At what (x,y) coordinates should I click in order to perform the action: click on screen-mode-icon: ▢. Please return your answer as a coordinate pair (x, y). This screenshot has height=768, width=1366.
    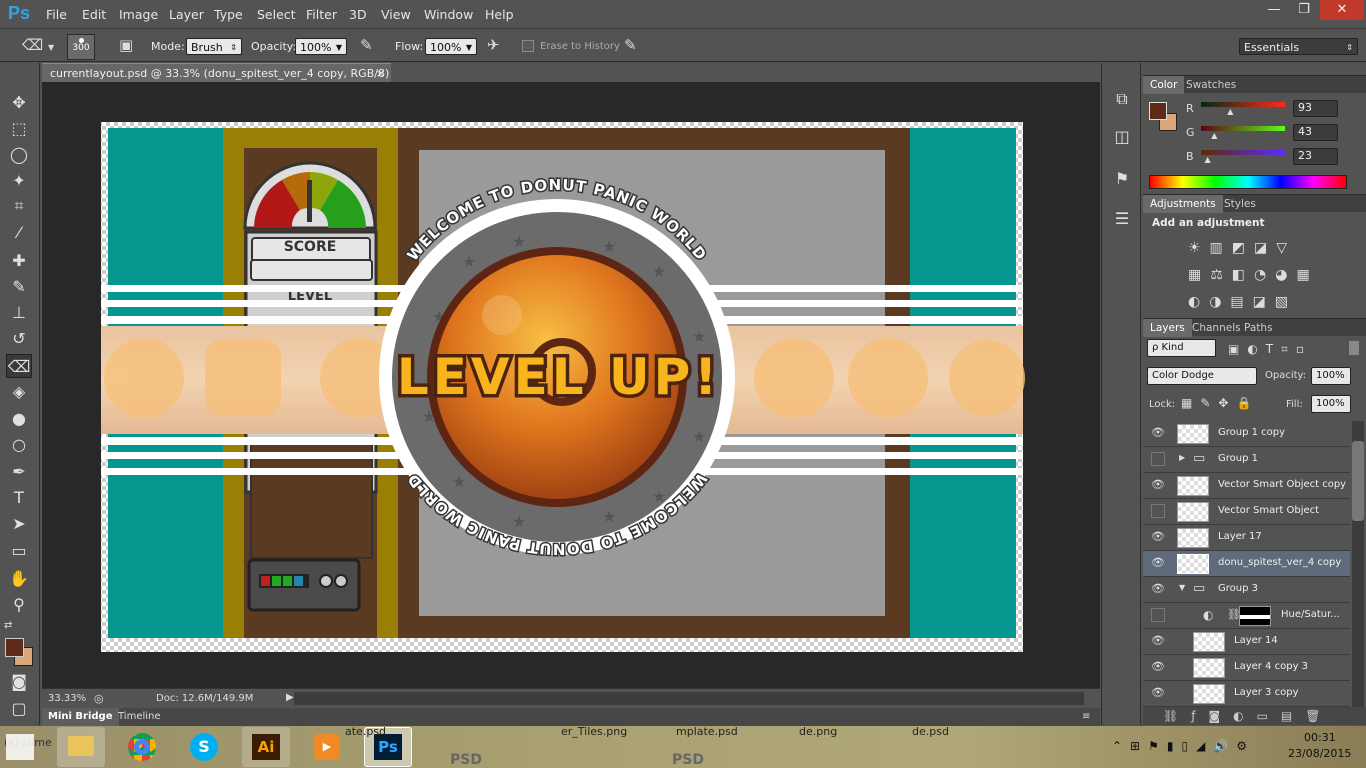
    Looking at the image, I should click on (19, 709).